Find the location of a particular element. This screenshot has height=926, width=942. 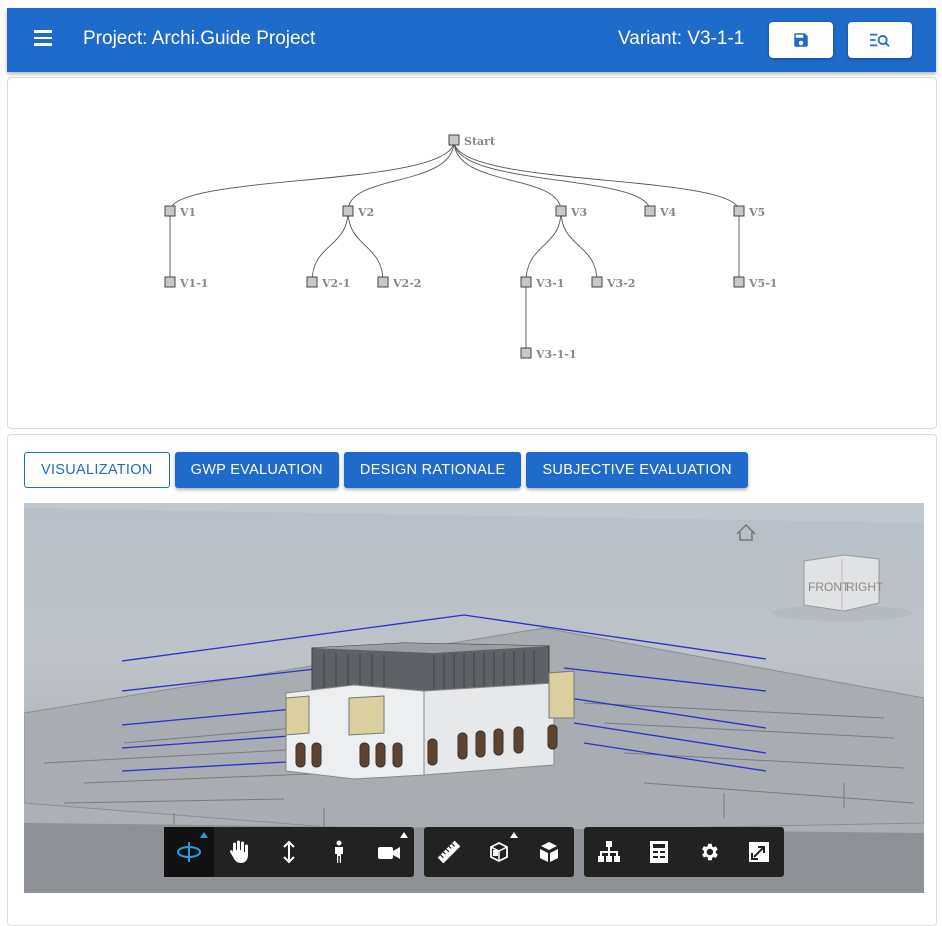

measure-tool is located at coordinates (449, 852).